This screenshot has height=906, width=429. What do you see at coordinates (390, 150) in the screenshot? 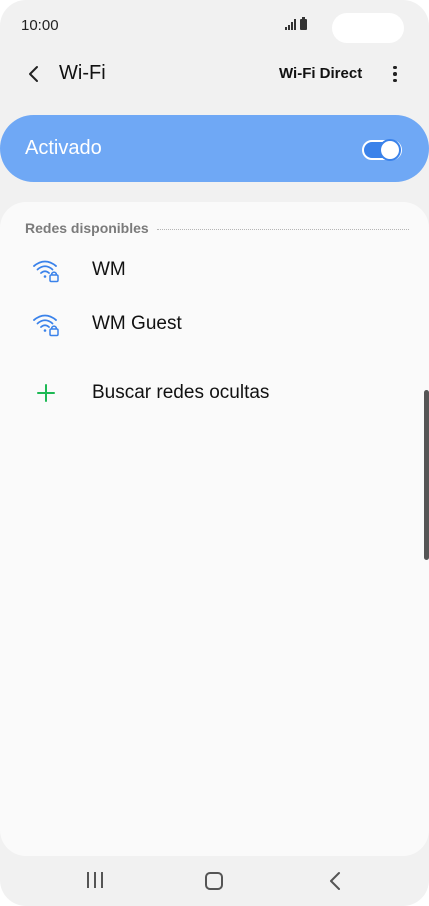
I see `toggle-thumb` at bounding box center [390, 150].